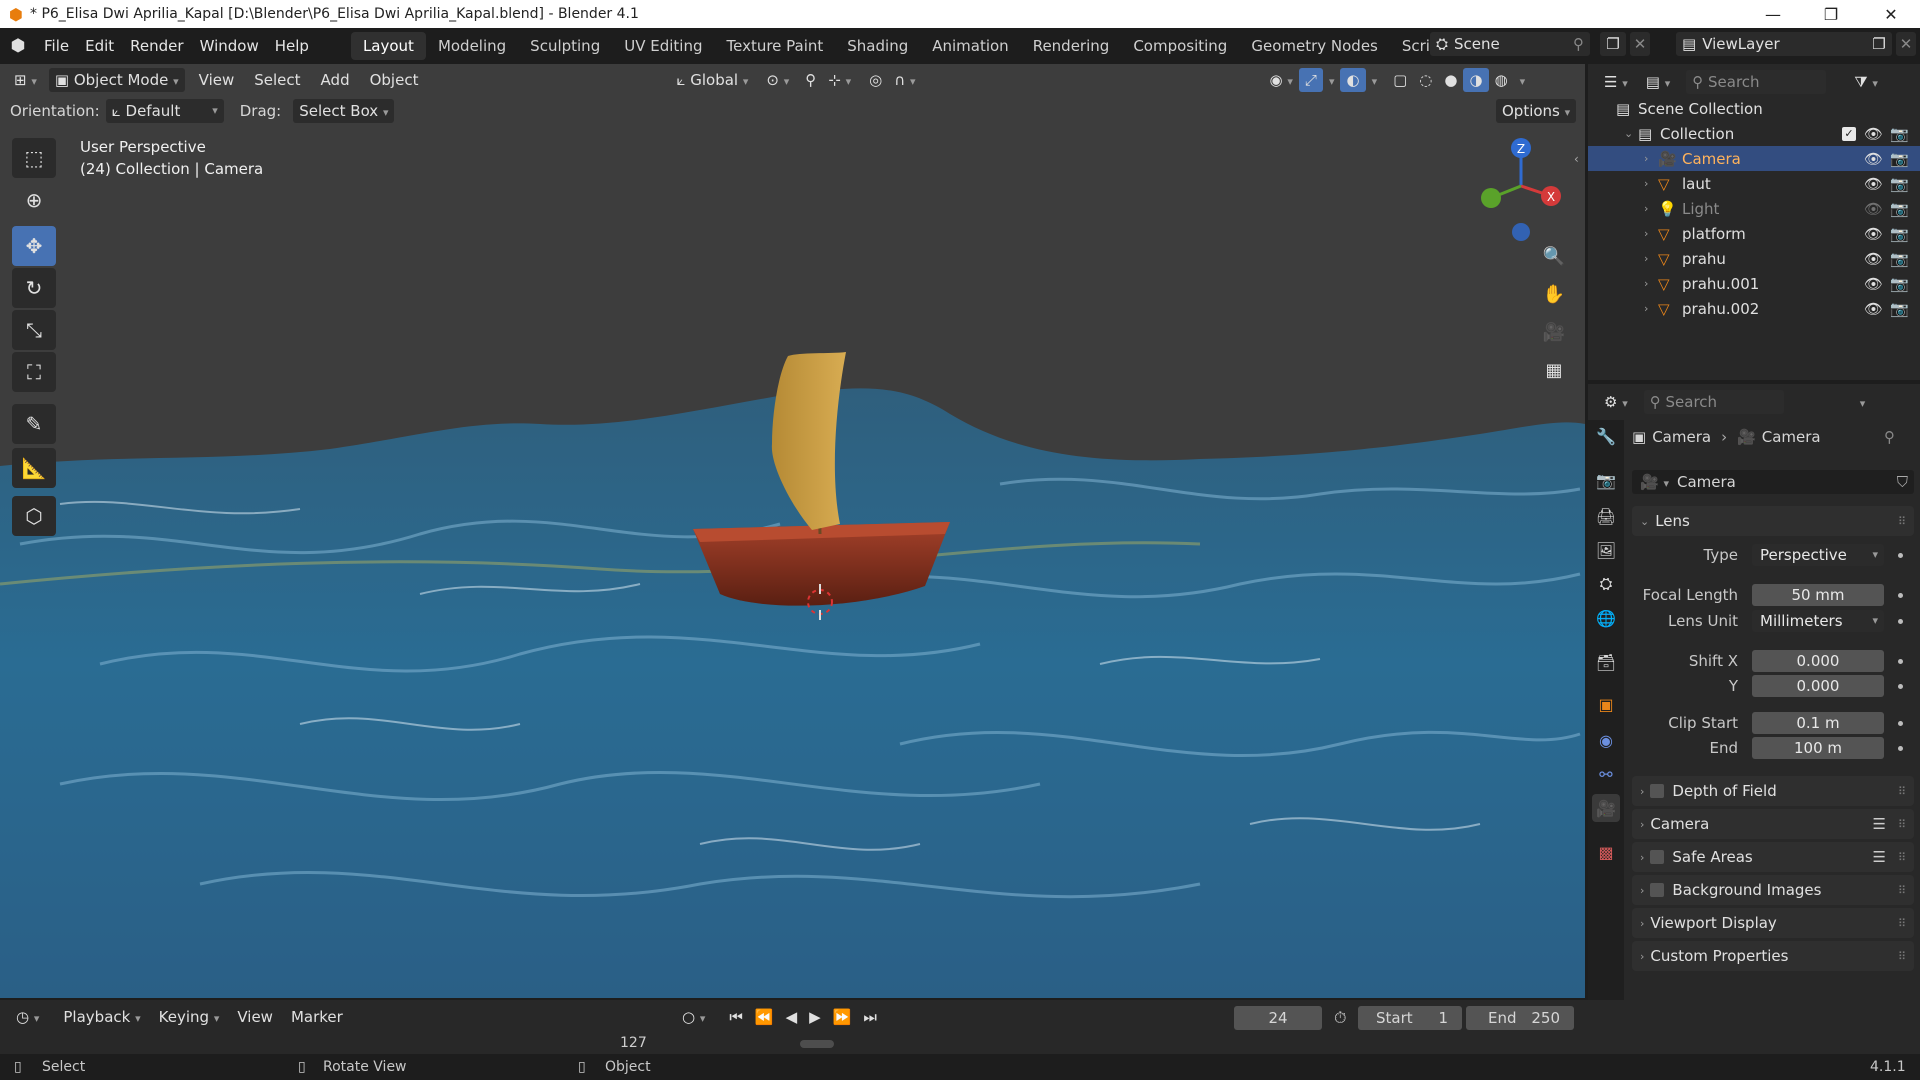 The width and height of the screenshot is (1920, 1080). What do you see at coordinates (1818, 555) in the screenshot?
I see `type-dropdown: Perspective ▾` at bounding box center [1818, 555].